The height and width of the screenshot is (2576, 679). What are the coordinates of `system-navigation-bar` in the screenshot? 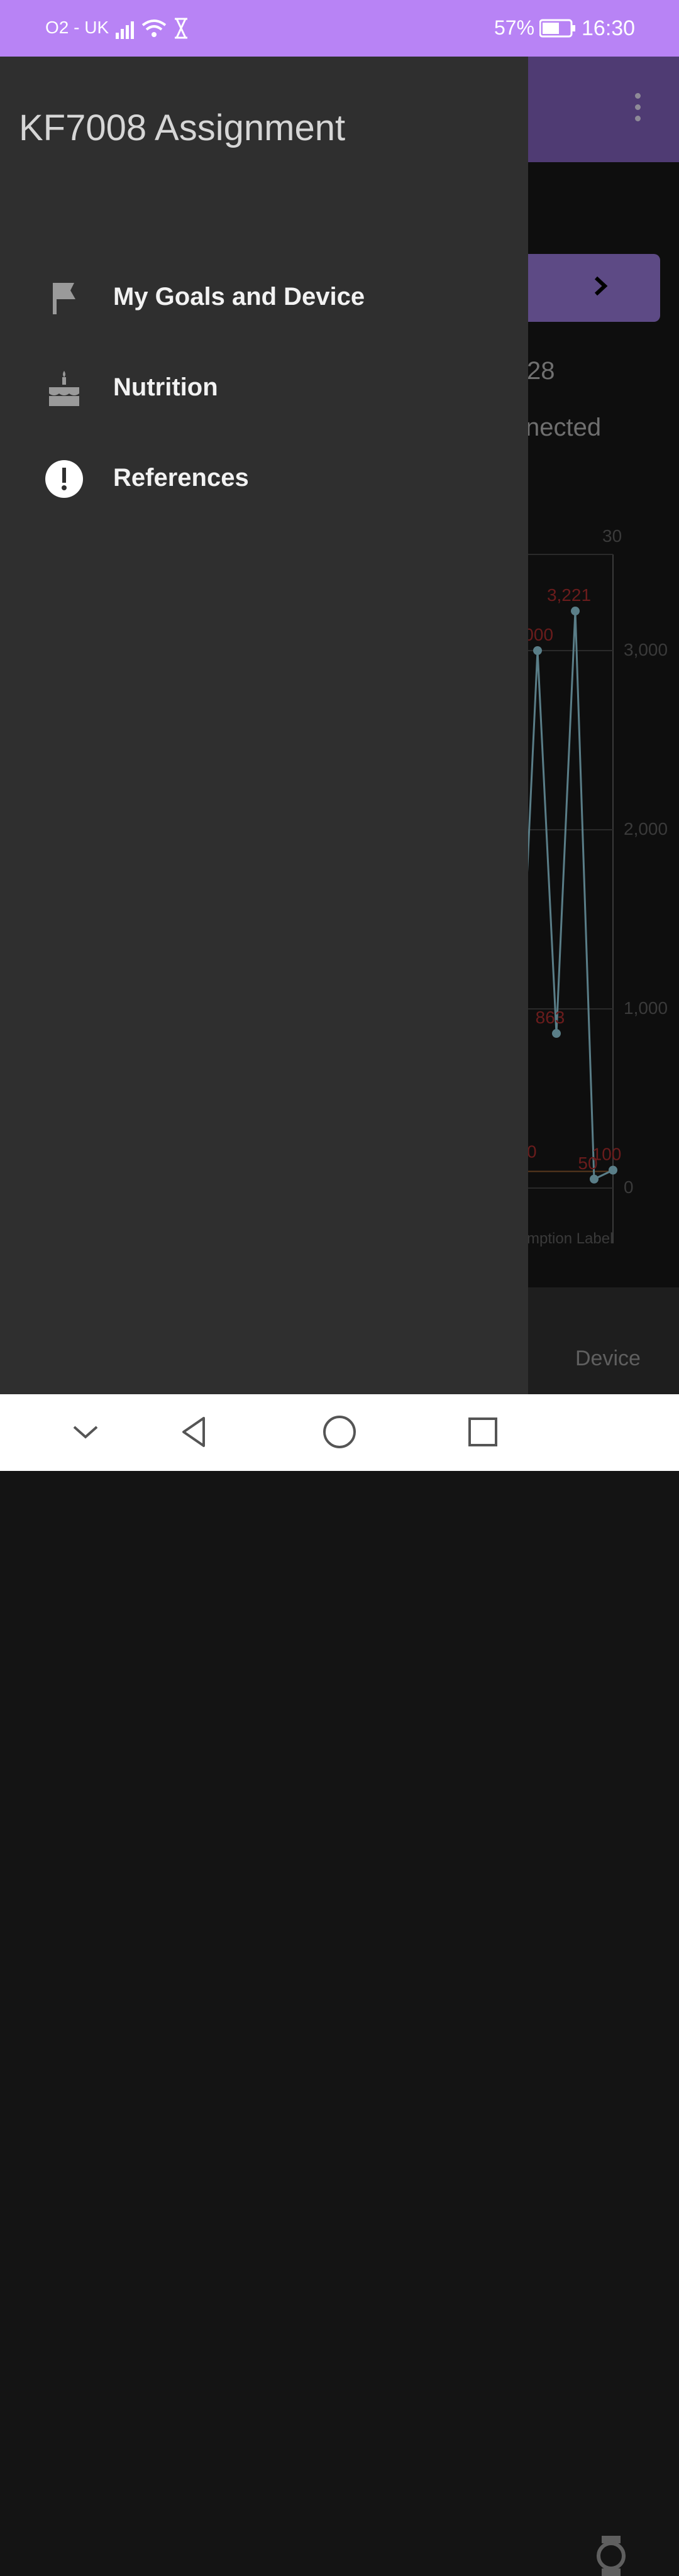 It's located at (339, 1433).